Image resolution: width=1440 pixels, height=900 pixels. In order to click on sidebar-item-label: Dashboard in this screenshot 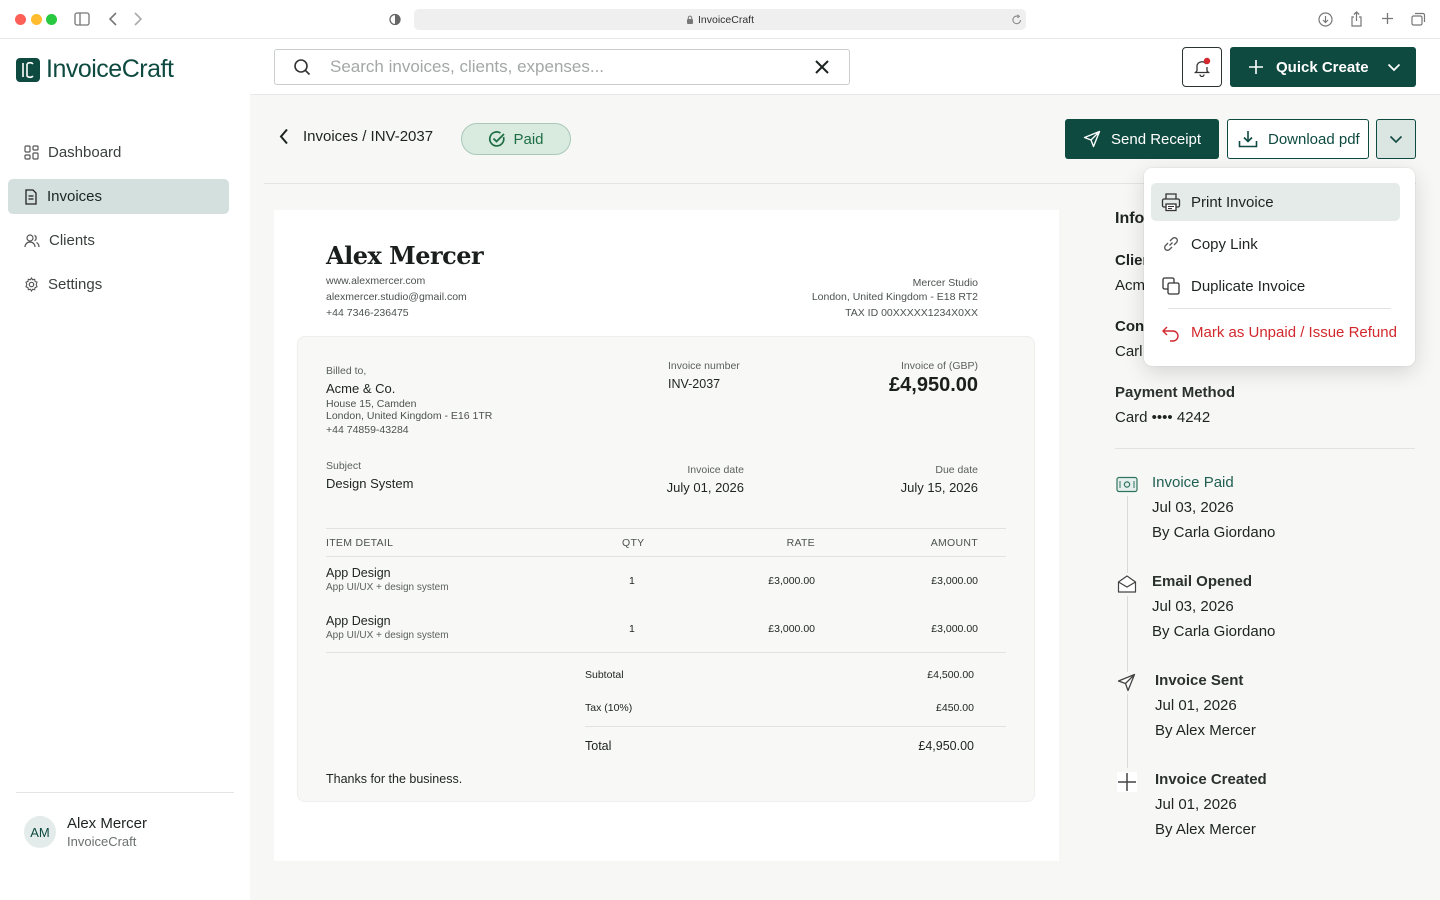, I will do `click(85, 152)`.